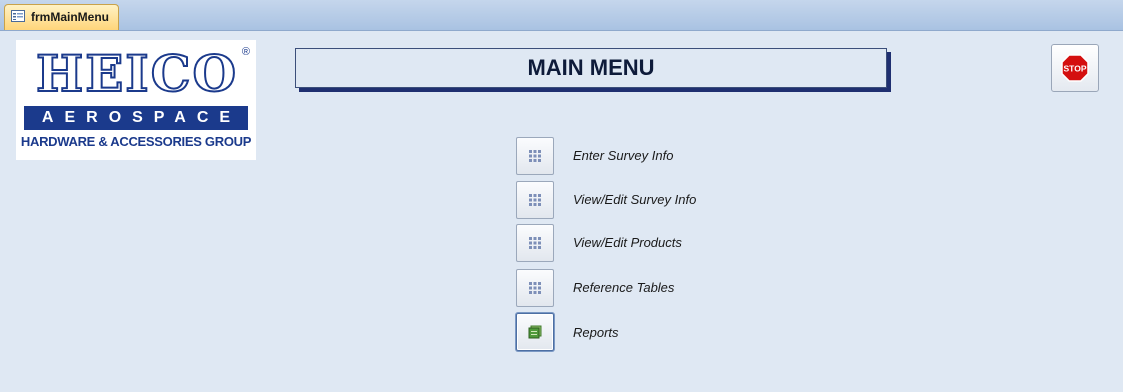 This screenshot has height=392, width=1123. I want to click on page-title: MAIN MENU, so click(591, 68).